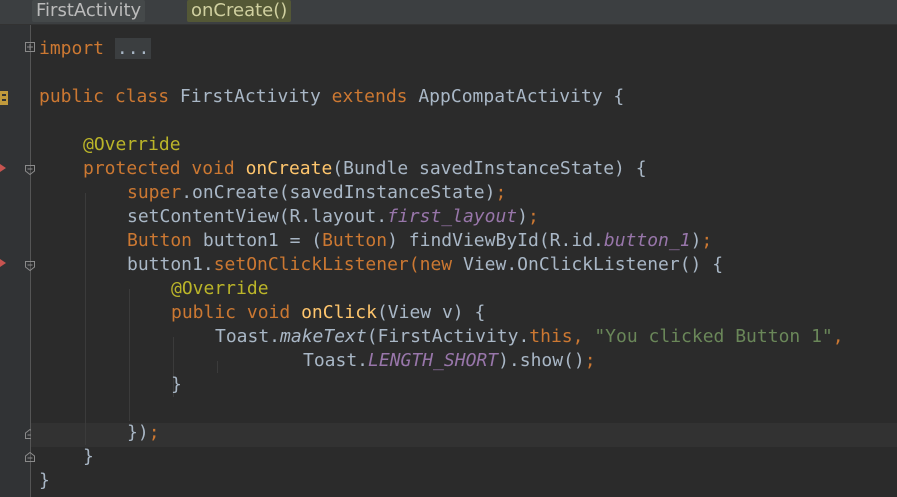 This screenshot has width=897, height=497. Describe the element at coordinates (257, 216) in the screenshot. I see `call: setContentView(R.layout.` at that location.